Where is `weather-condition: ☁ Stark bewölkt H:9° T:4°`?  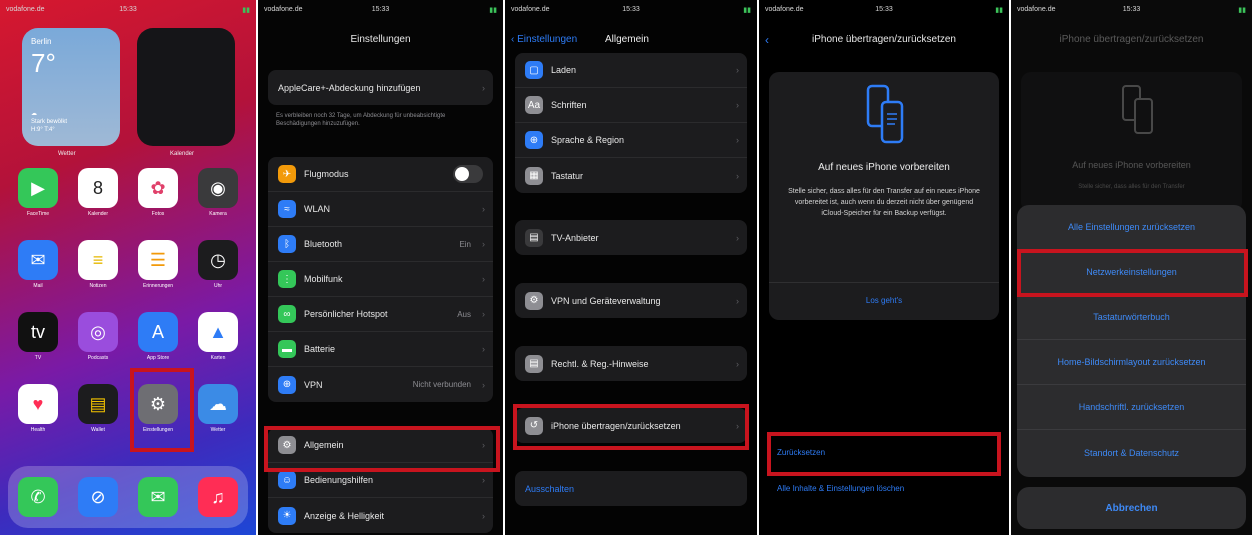 weather-condition: ☁ Stark bewölkt H:9° T:4° is located at coordinates (49, 122).